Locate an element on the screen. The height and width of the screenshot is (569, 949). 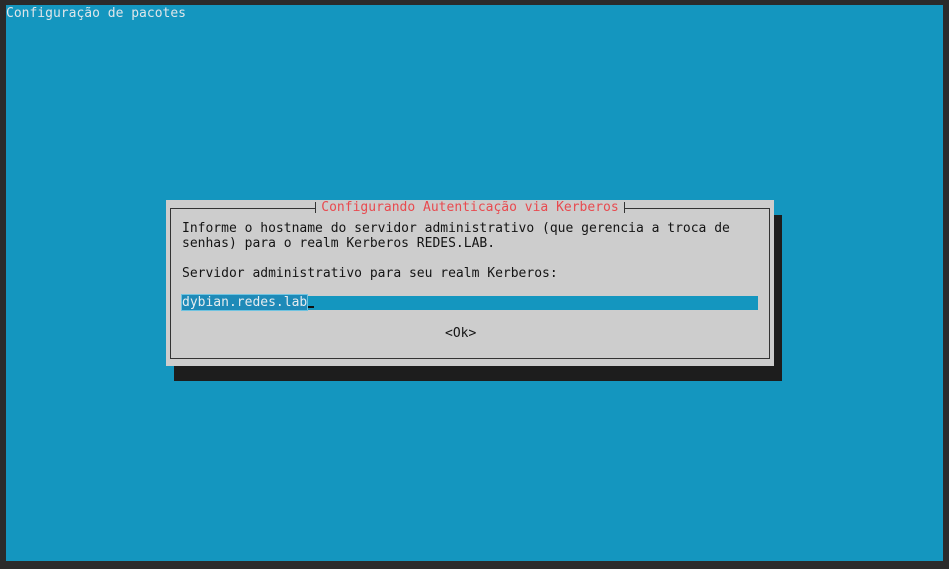
description-line-2: senhas) para o realm Kerberos REDES.LAB. is located at coordinates (339, 243).